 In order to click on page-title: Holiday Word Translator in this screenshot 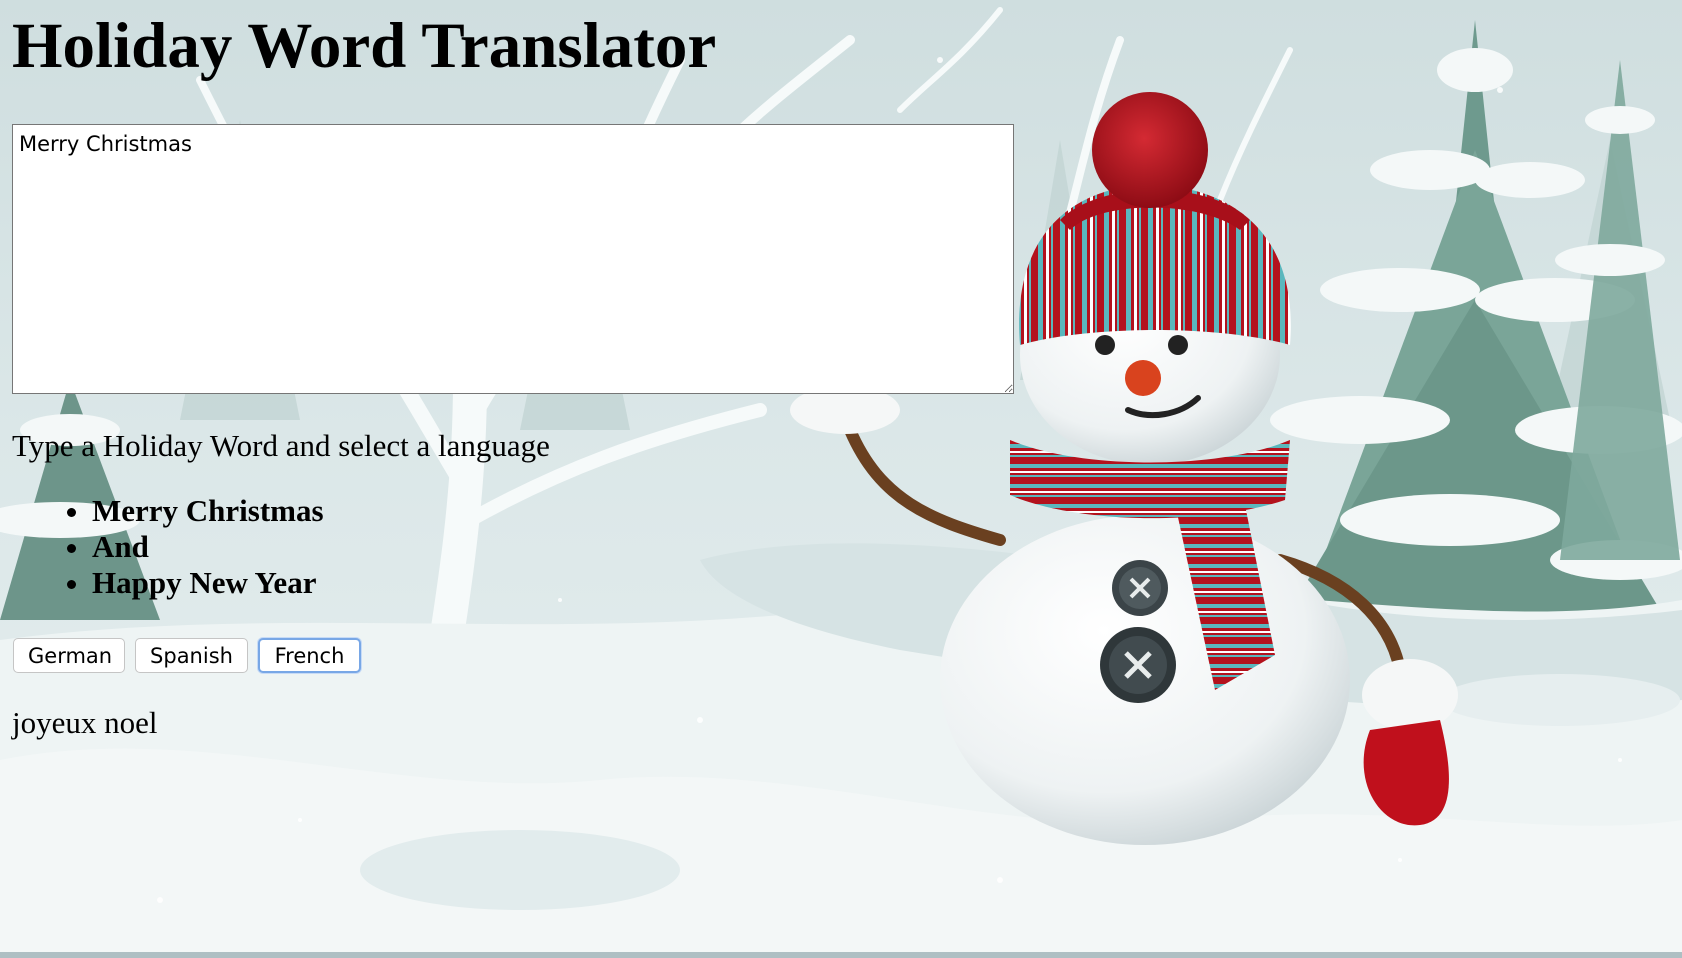, I will do `click(364, 46)`.